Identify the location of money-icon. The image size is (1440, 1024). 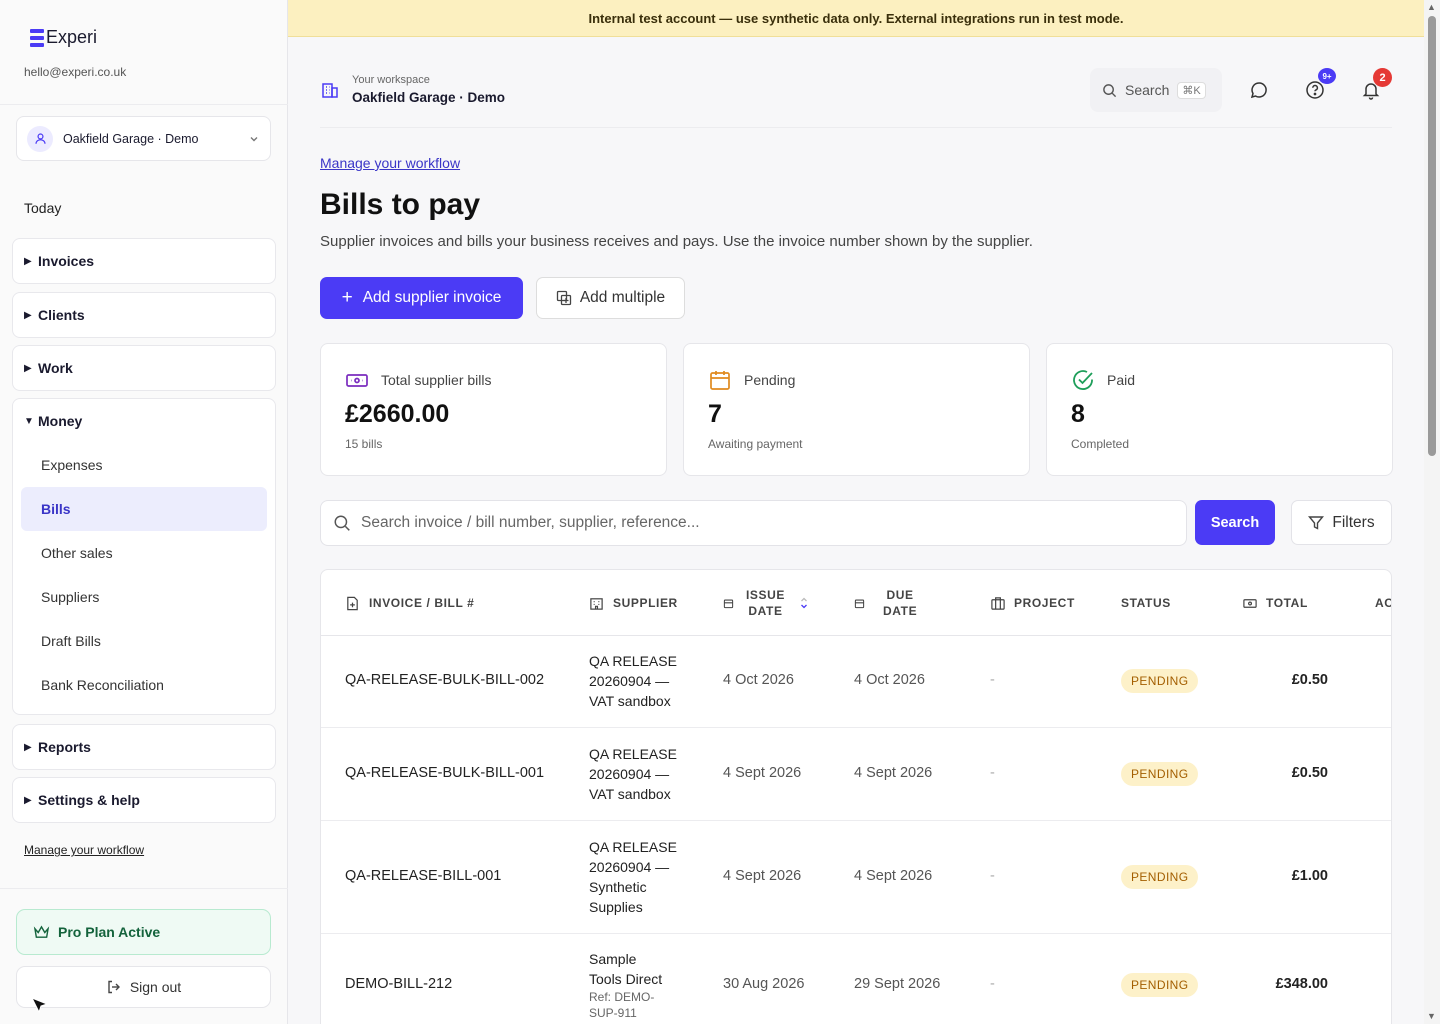
(357, 380).